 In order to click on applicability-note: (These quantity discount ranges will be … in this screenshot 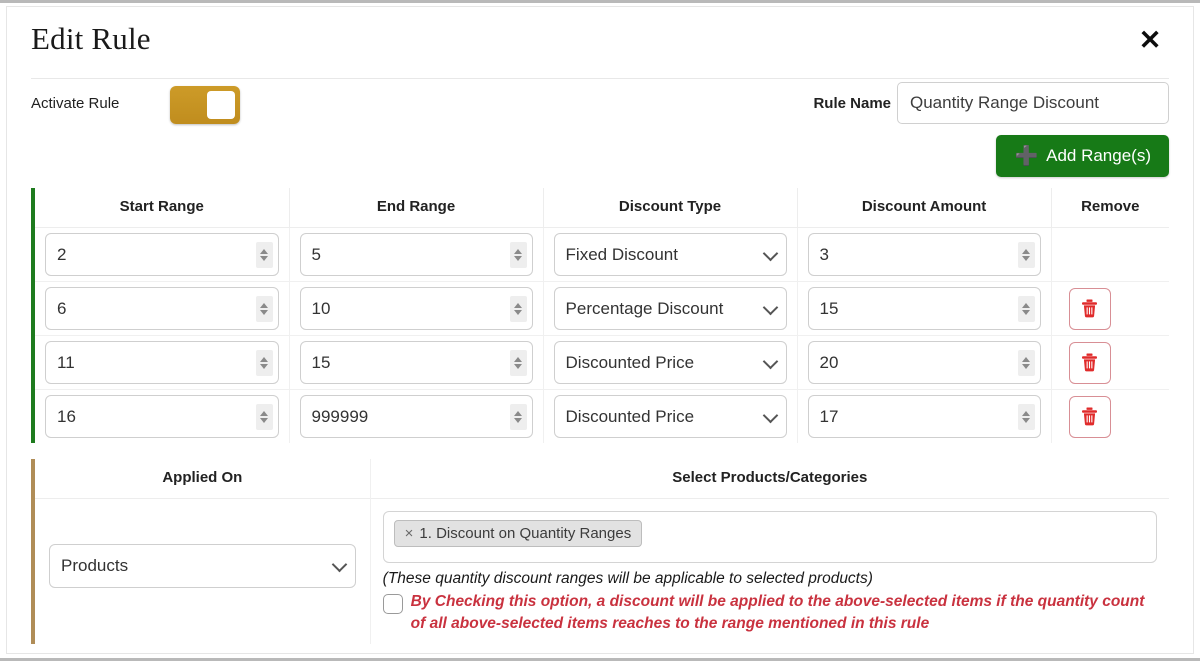, I will do `click(627, 578)`.